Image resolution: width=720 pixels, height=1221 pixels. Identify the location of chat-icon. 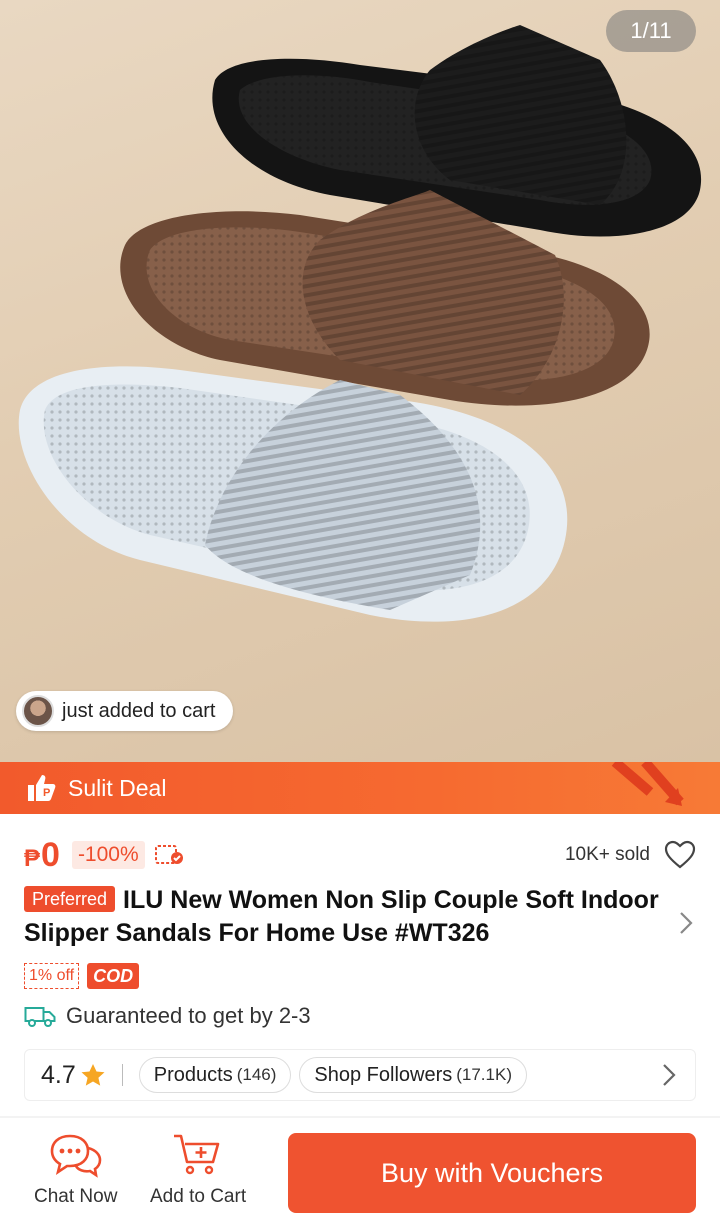
(76, 1156).